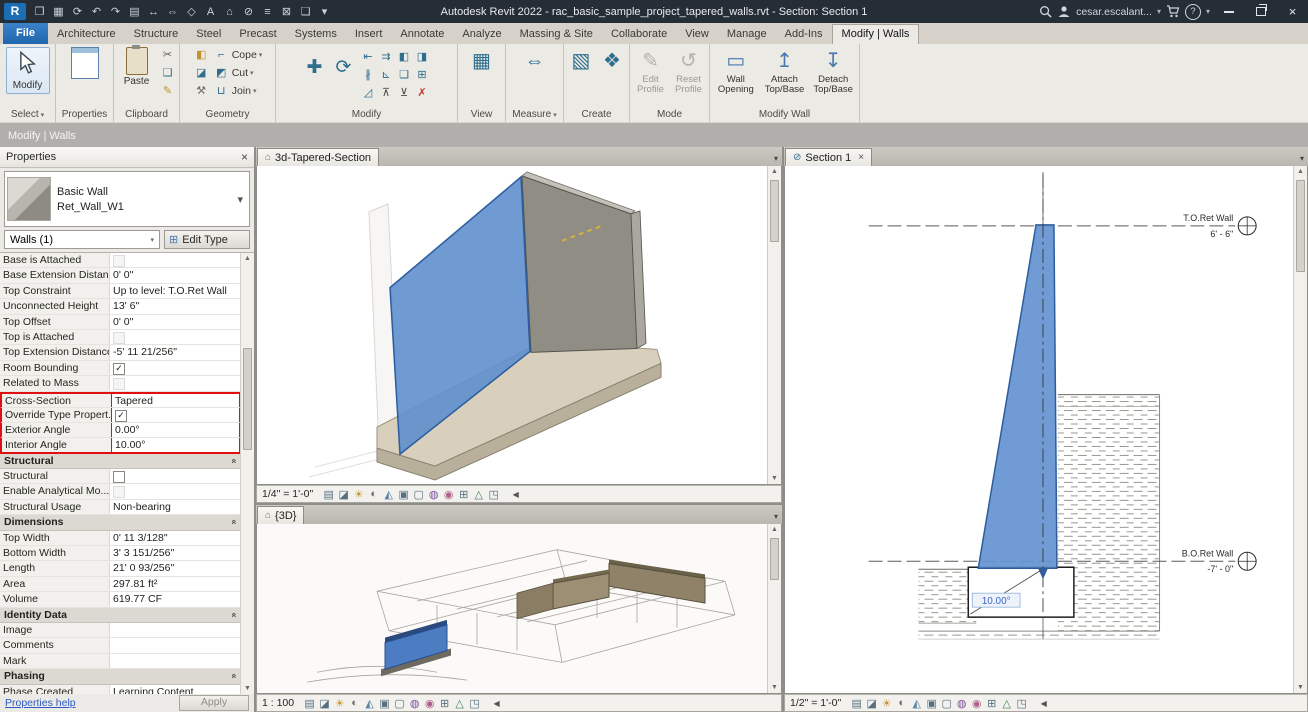  What do you see at coordinates (305, 12) in the screenshot?
I see `switch-windows-icon: ❏` at bounding box center [305, 12].